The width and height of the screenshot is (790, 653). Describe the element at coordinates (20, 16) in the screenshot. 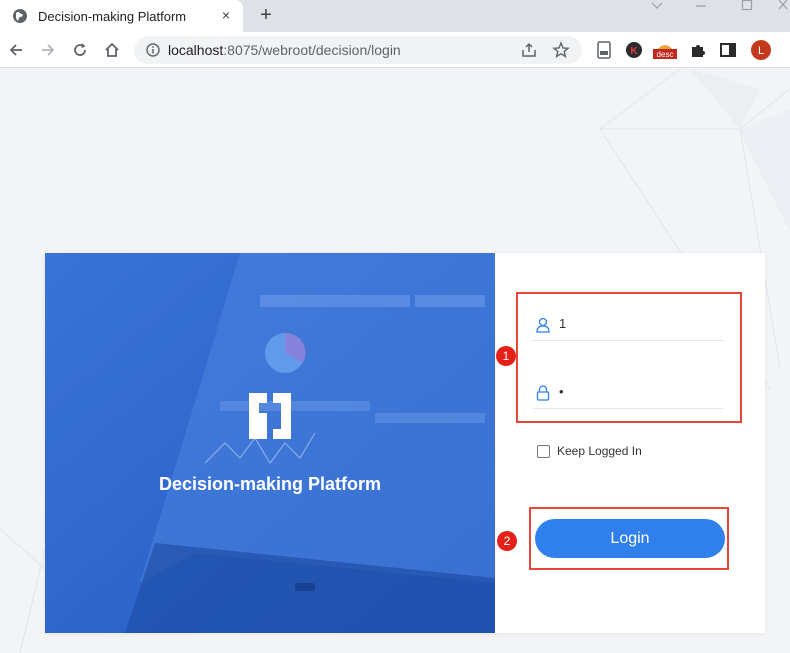

I see `globe-icon` at that location.